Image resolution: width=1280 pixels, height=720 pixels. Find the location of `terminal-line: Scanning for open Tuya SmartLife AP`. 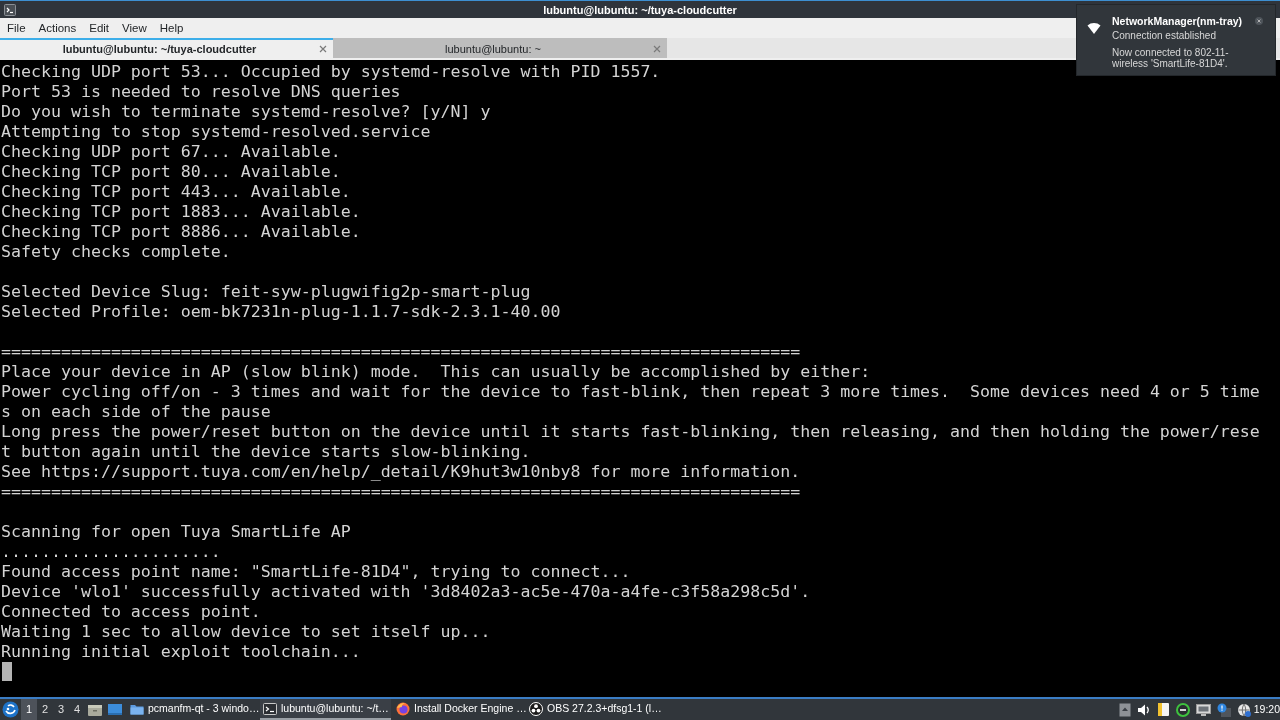

terminal-line: Scanning for open Tuya SmartLife AP is located at coordinates (176, 532).